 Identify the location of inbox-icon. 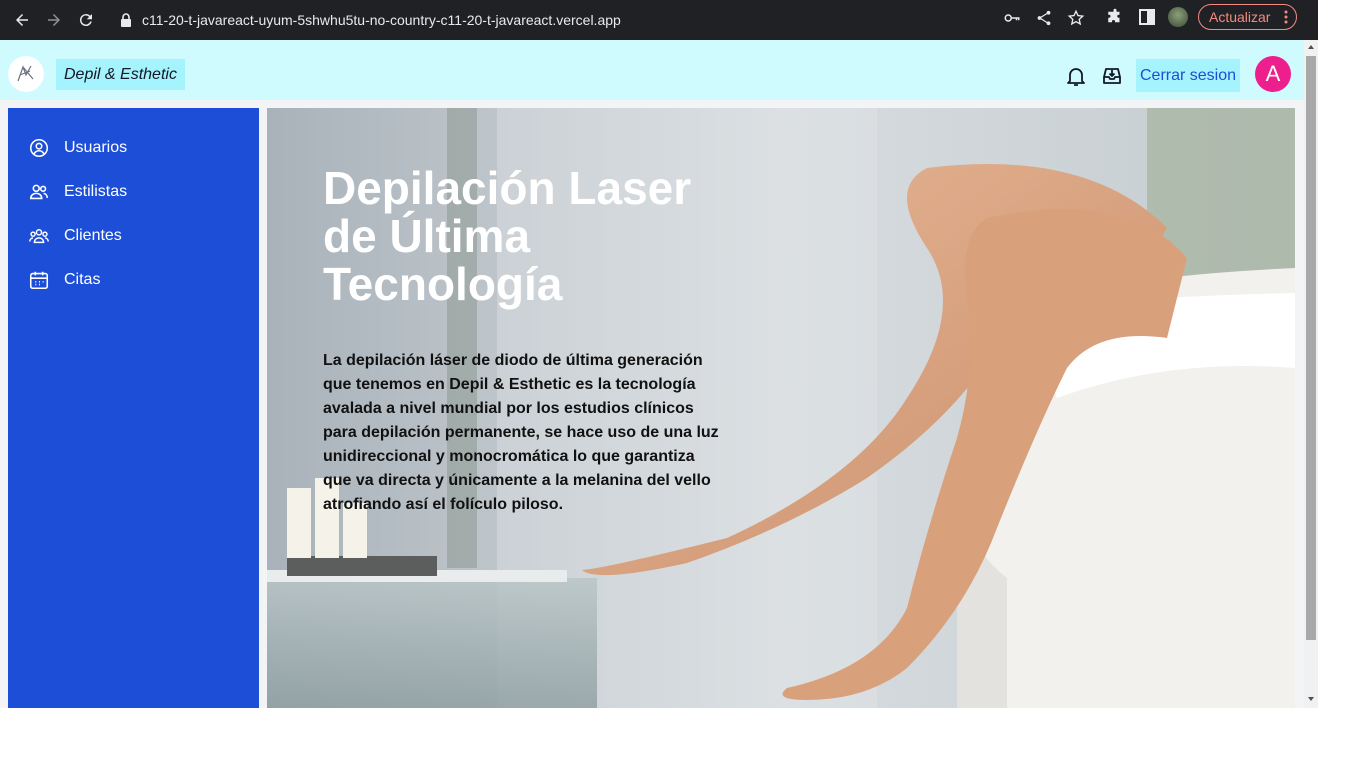
(1112, 76).